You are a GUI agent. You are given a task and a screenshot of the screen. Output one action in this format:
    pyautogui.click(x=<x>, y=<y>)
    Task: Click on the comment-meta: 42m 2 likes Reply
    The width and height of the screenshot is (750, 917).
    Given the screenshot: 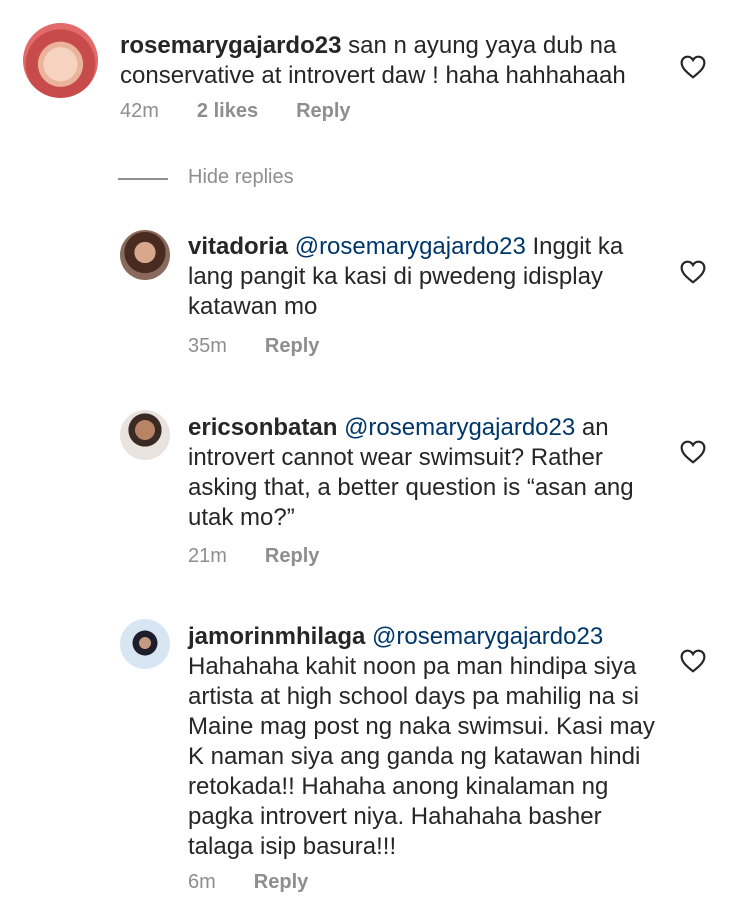 What is the action you would take?
    pyautogui.click(x=254, y=111)
    